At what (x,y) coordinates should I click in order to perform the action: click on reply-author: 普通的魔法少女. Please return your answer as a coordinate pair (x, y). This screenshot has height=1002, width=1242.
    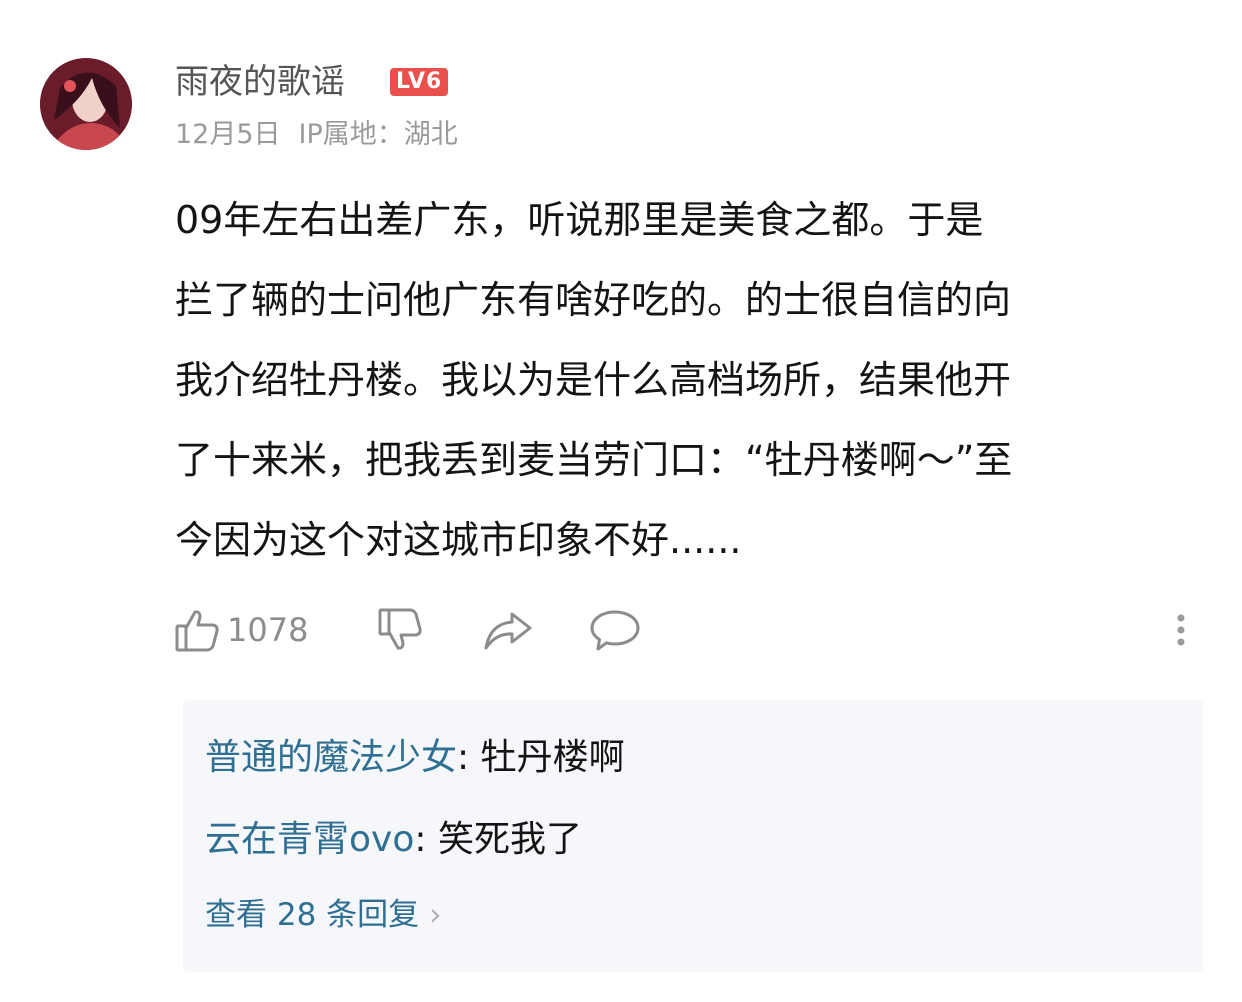
    Looking at the image, I should click on (331, 757).